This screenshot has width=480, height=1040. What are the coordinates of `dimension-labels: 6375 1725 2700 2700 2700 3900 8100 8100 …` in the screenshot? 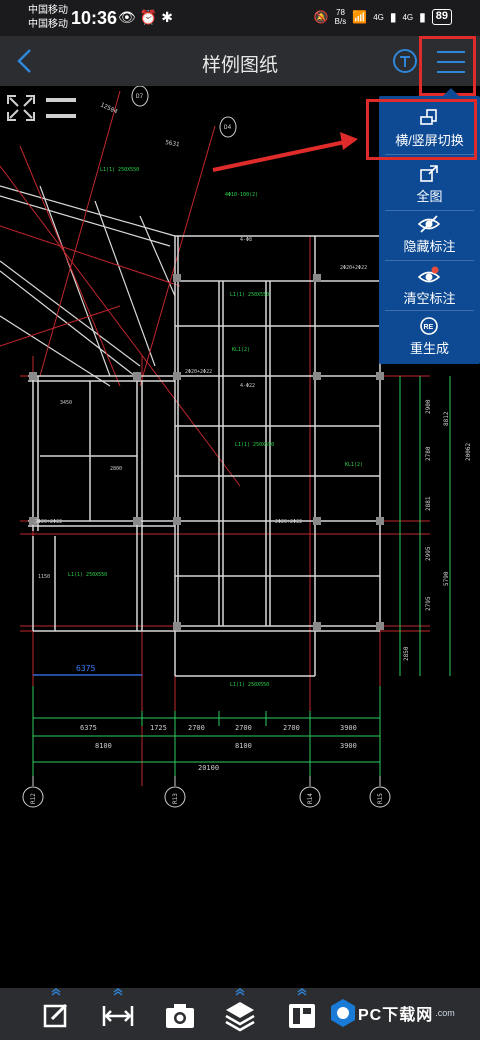 It's located at (218, 748).